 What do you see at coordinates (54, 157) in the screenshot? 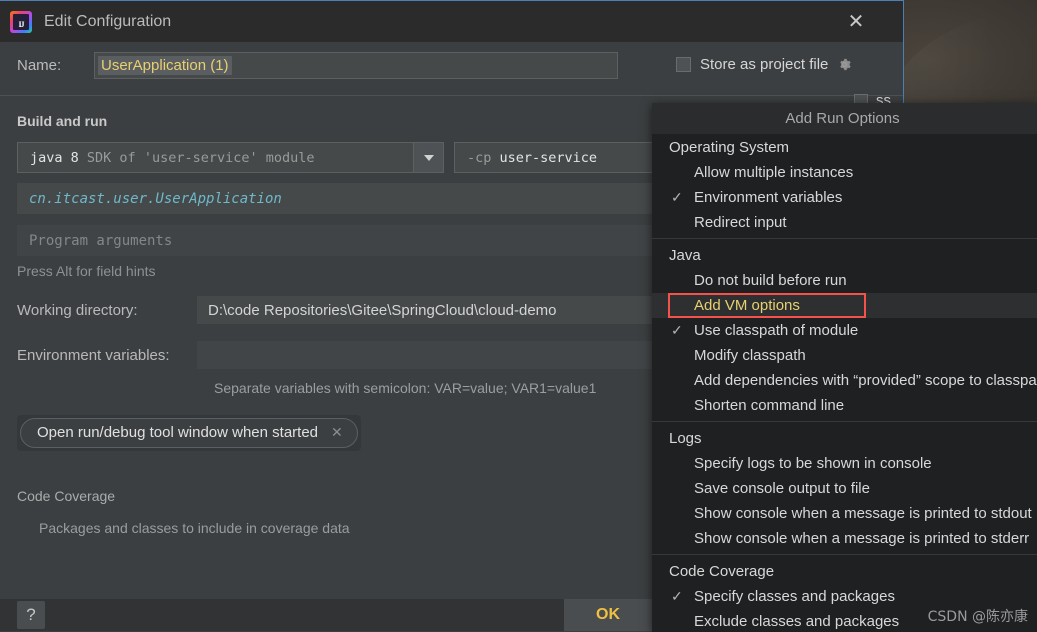
I see `jre-bold-part: java 8` at bounding box center [54, 157].